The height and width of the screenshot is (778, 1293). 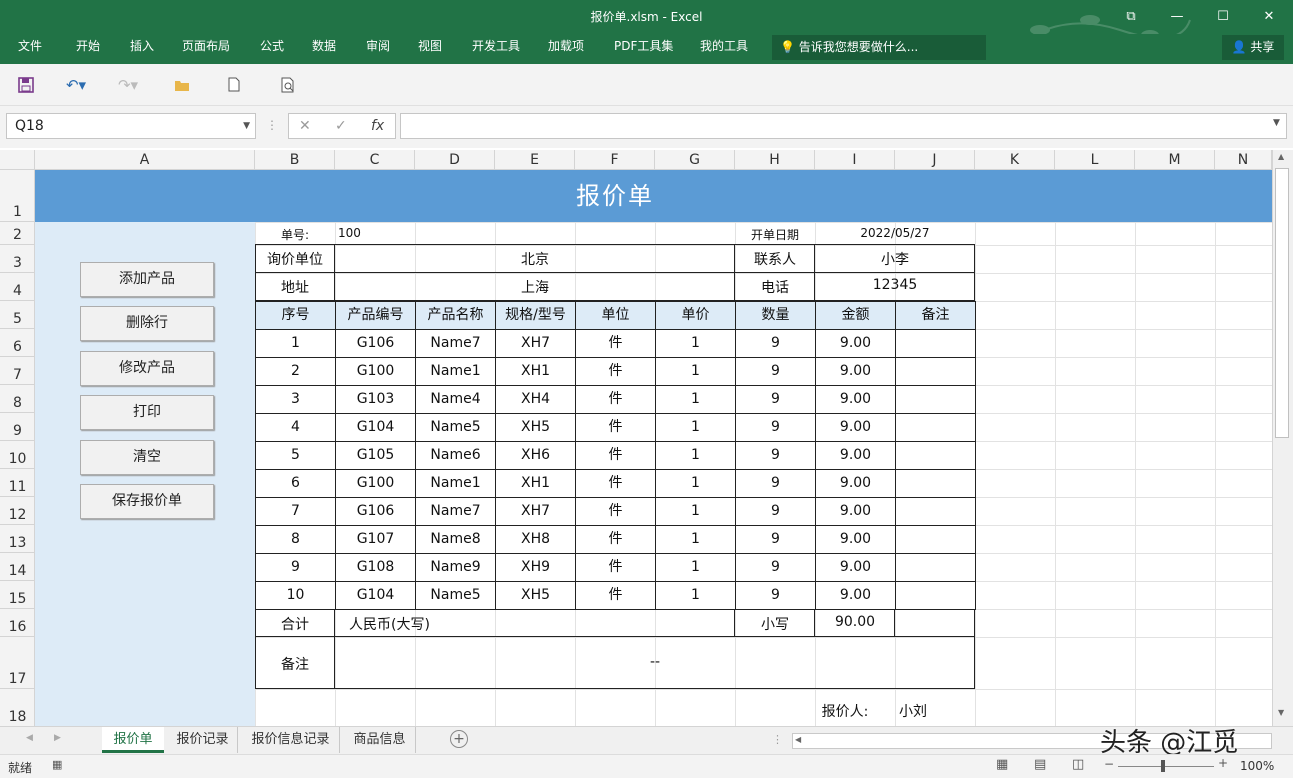 I want to click on edit-product-button: 修改产品, so click(x=147, y=368).